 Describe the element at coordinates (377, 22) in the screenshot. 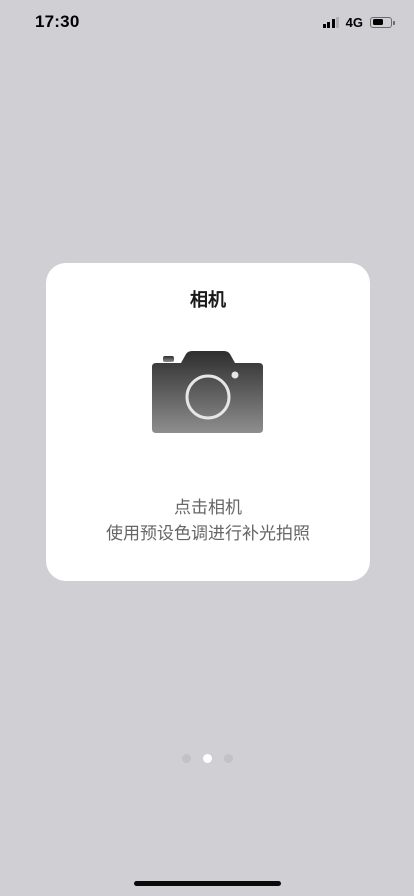

I see `battery-fill` at that location.